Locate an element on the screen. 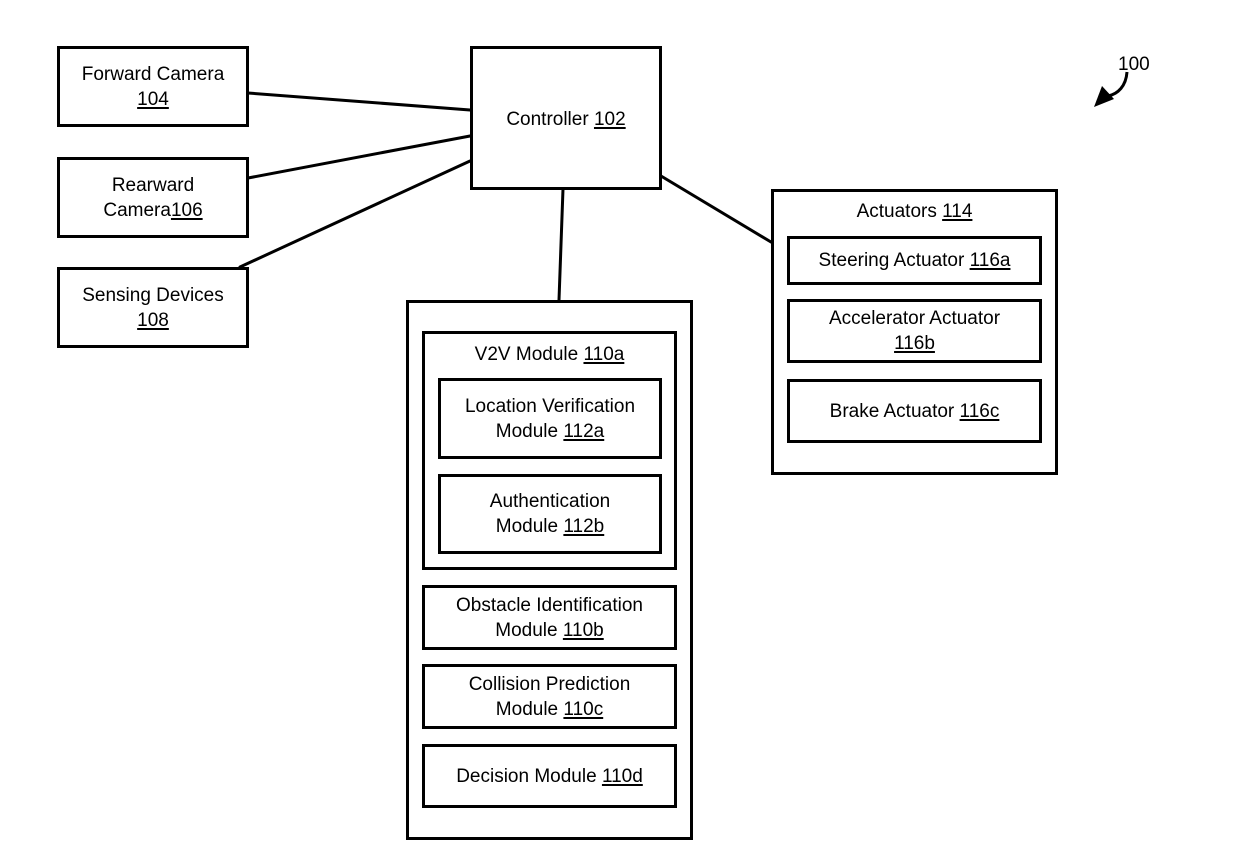 The image size is (1240, 865). wire-controller-modules is located at coordinates (561, 244).